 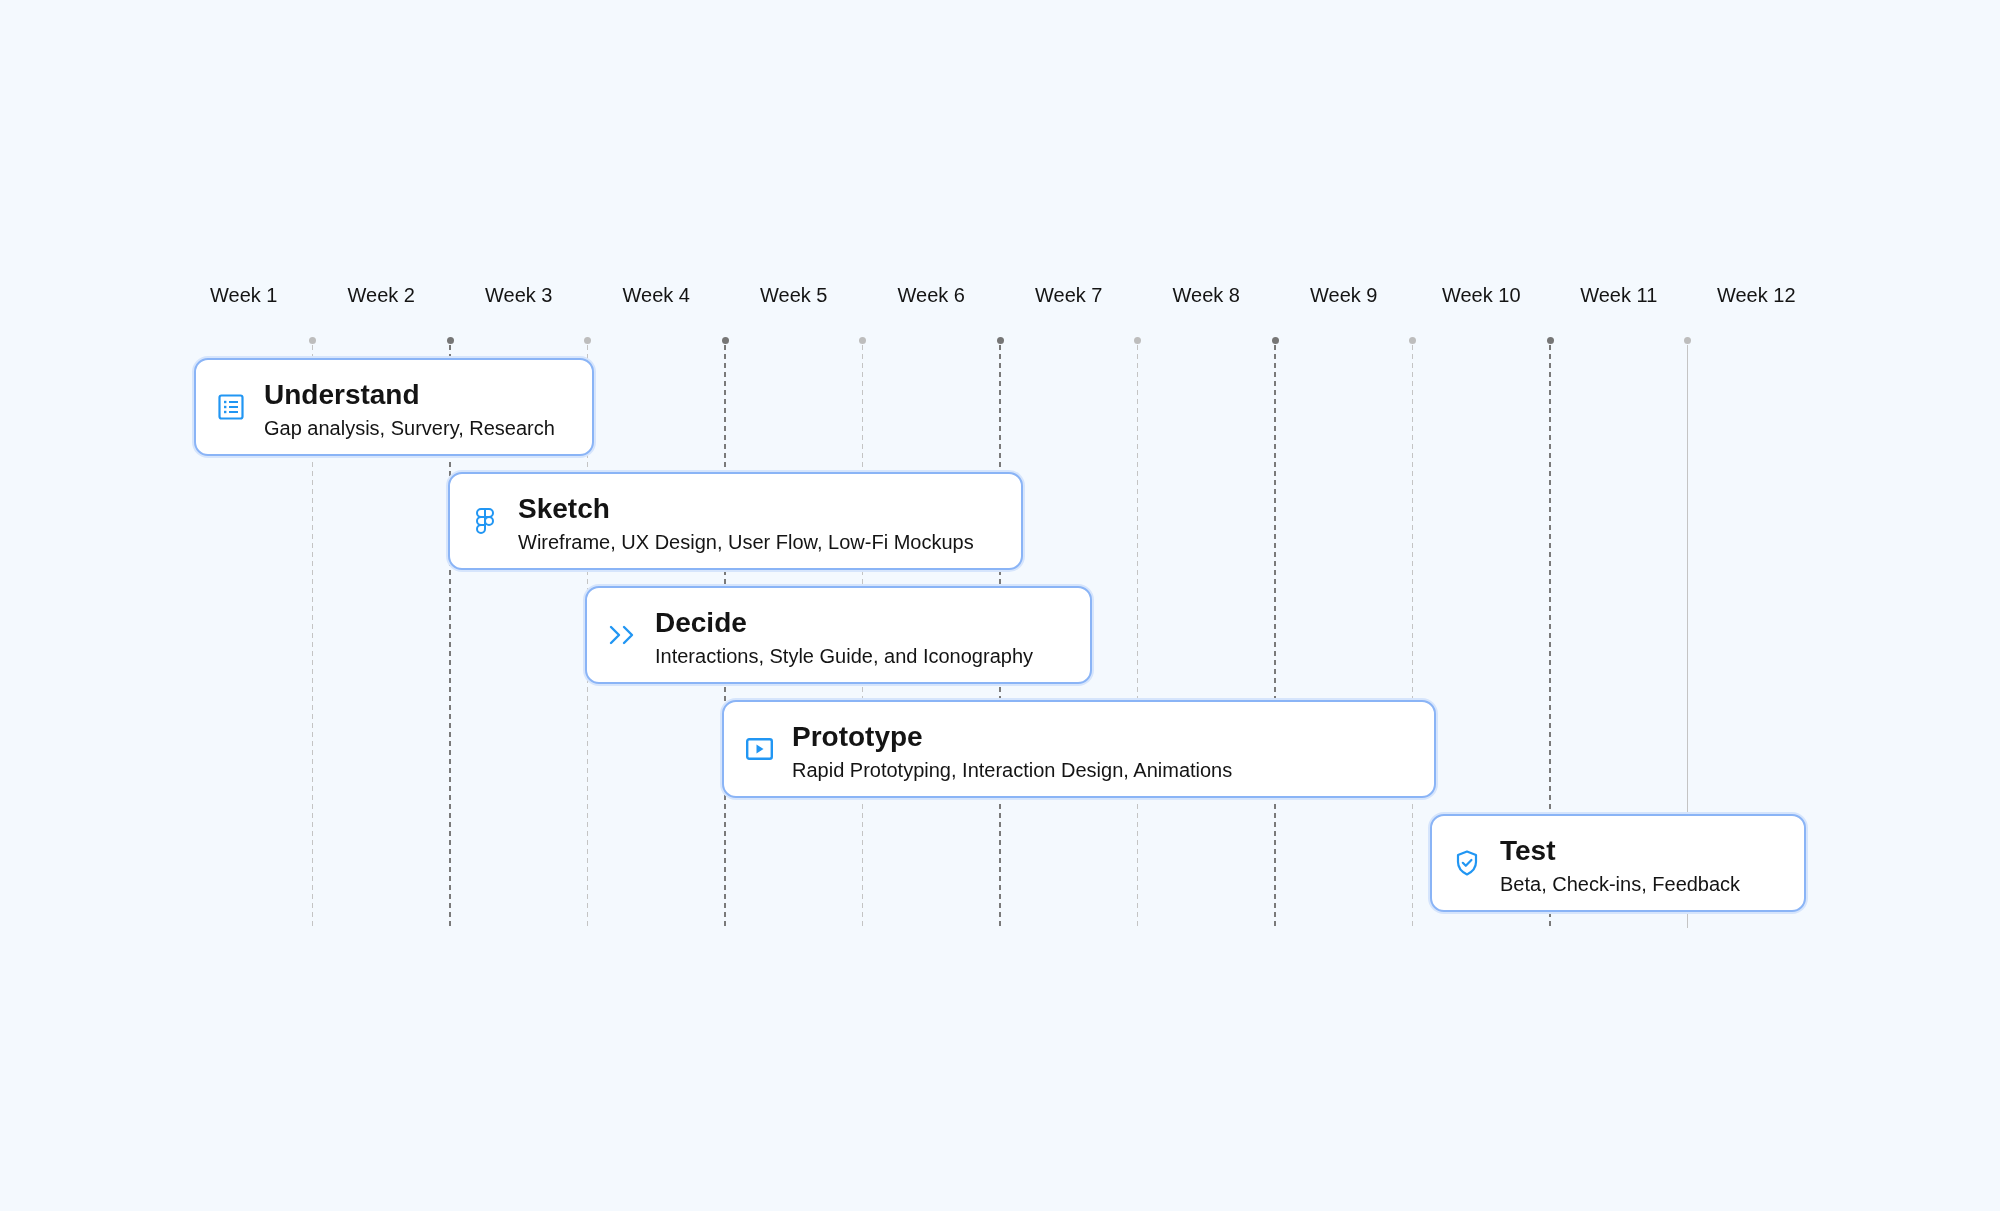 What do you see at coordinates (656, 295) in the screenshot?
I see `week-label: Week 4` at bounding box center [656, 295].